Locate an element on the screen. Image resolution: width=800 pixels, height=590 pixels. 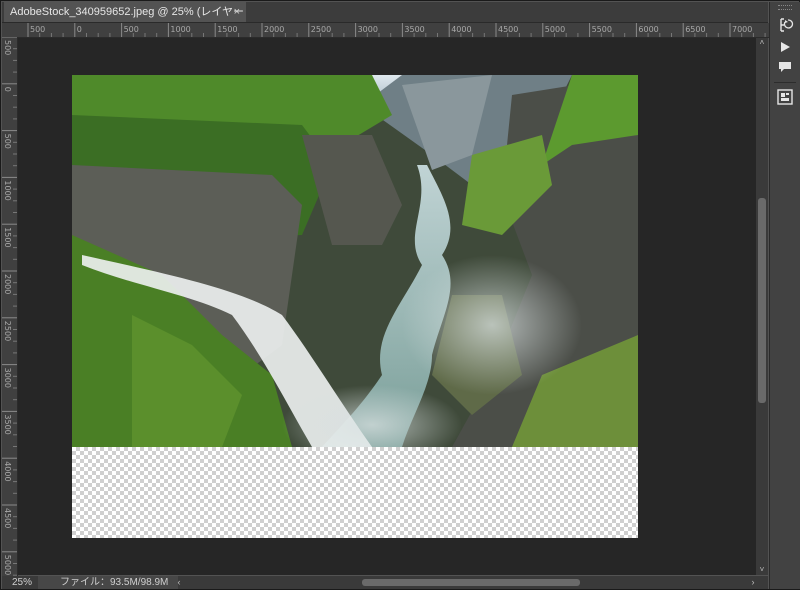
scroll-down-icon: ˅ is located at coordinates (762, 570).